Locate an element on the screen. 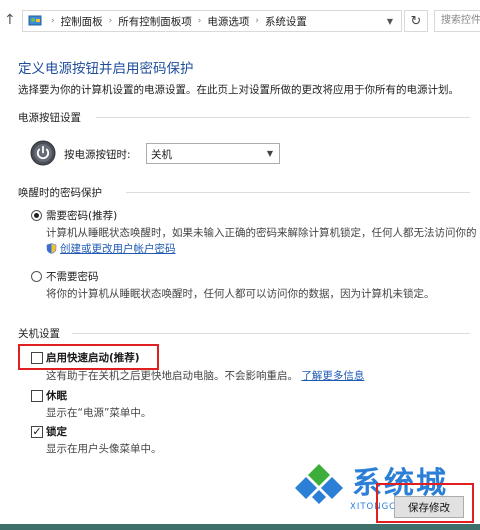 This screenshot has height=530, width=480. power-button-label: 按电源按钮时: is located at coordinates (97, 155).